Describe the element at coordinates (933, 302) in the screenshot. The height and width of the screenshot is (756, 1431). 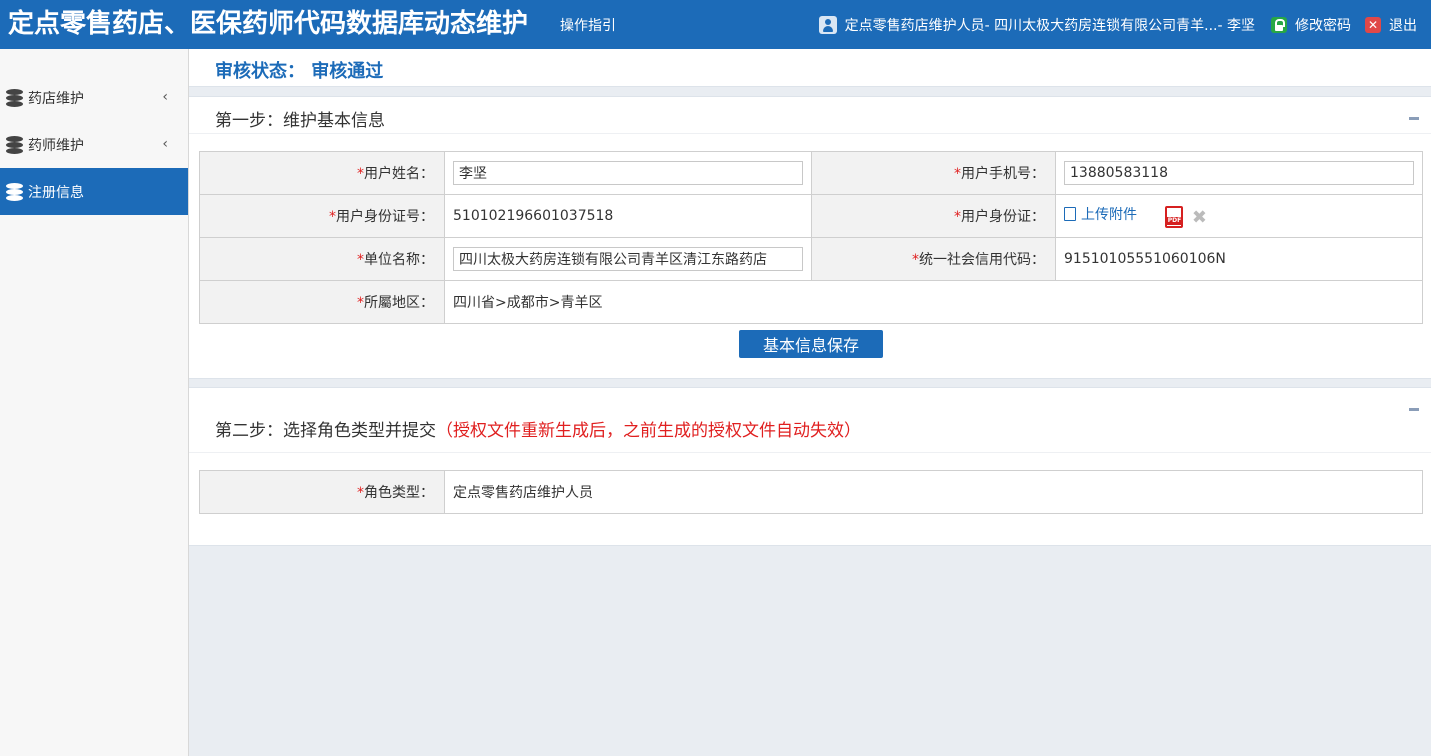
I see `region-value: 四川省>成都市>青羊区` at that location.